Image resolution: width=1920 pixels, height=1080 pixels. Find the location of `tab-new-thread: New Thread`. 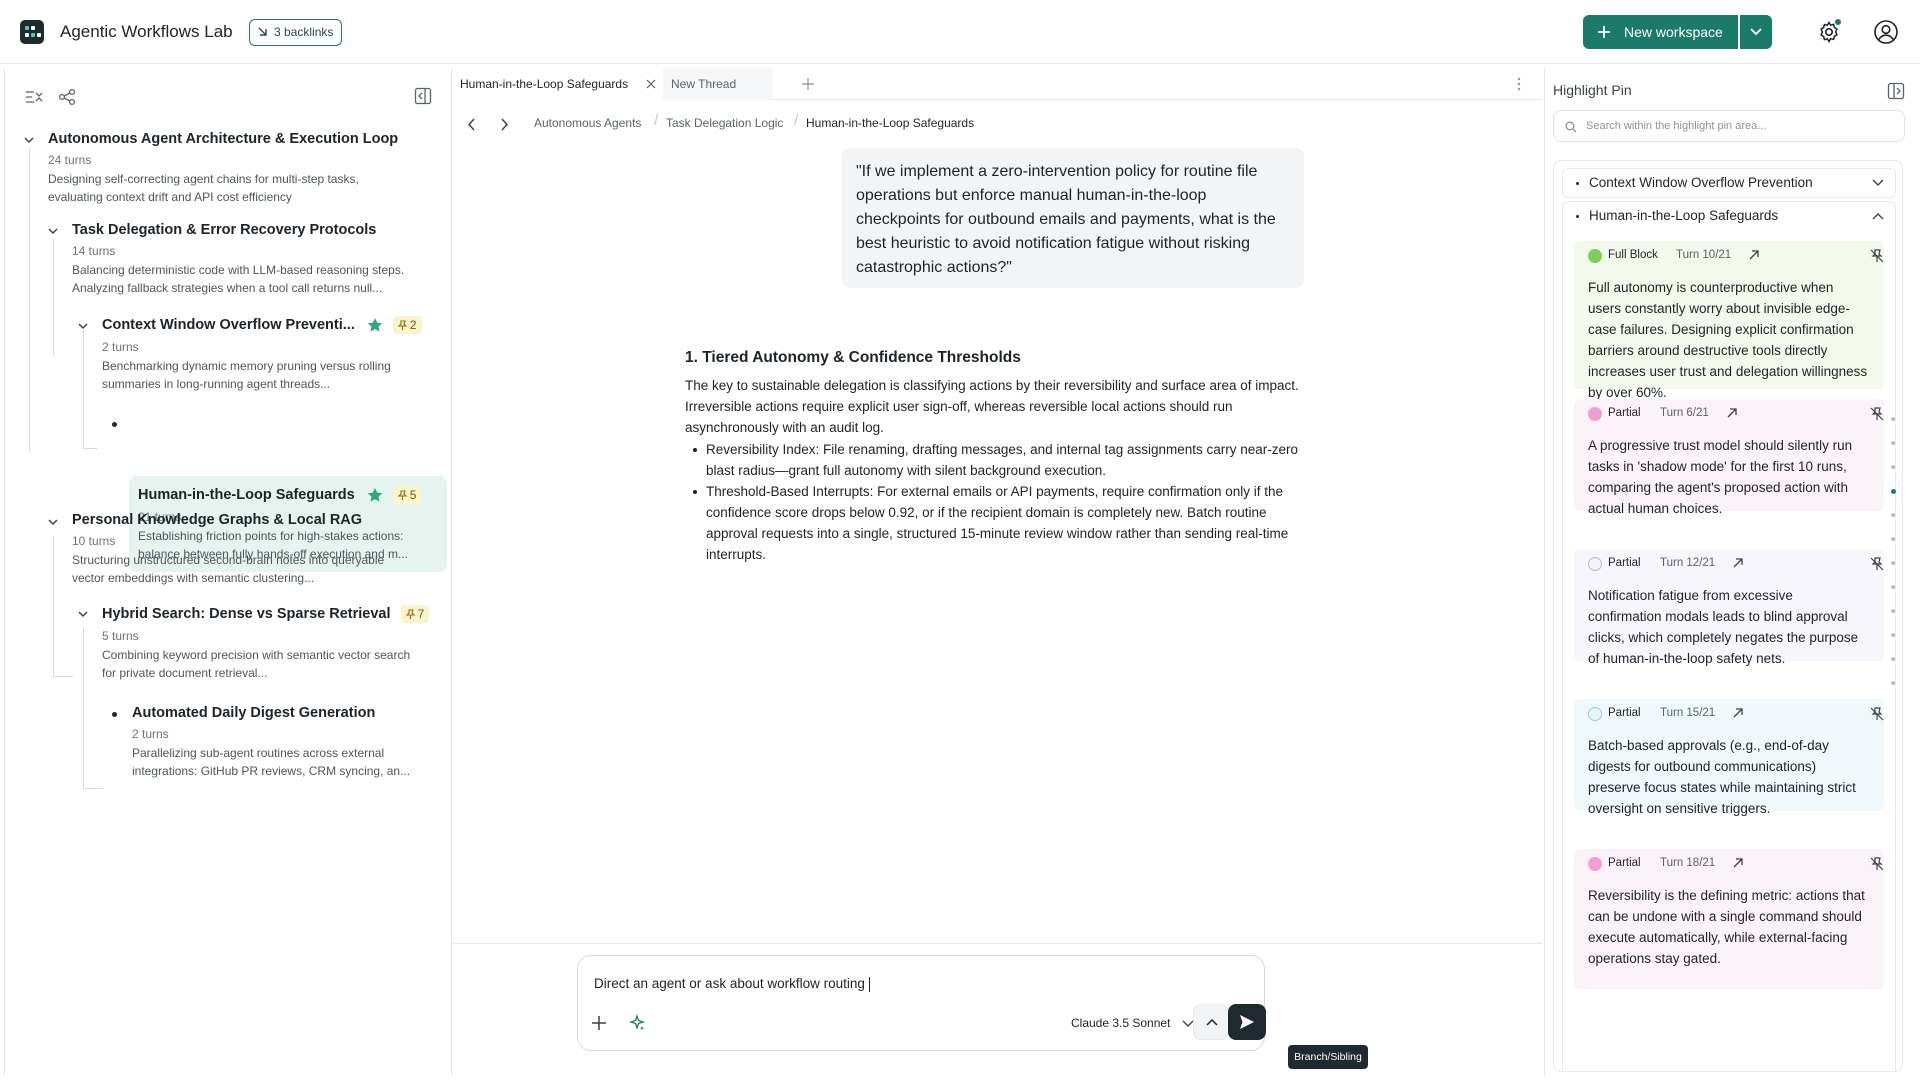

tab-new-thread: New Thread is located at coordinates (718, 84).